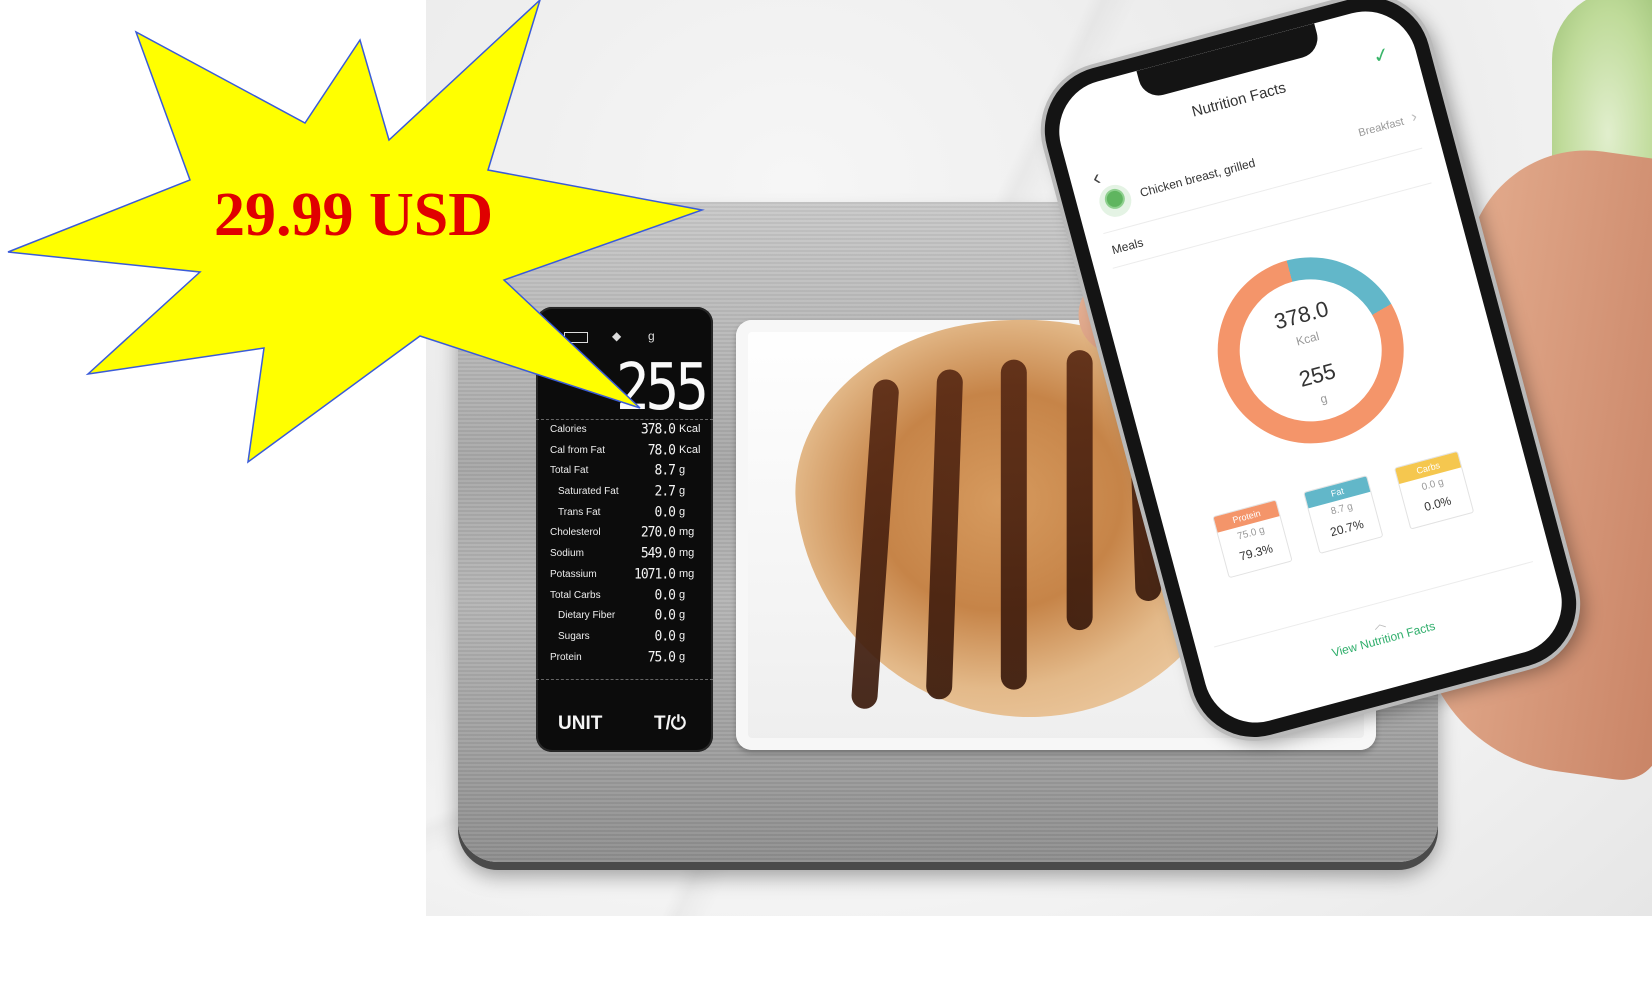 Image resolution: width=1652 pixels, height=1006 pixels. Describe the element at coordinates (354, 215) in the screenshot. I see `price-text: 29.99 USD` at that location.